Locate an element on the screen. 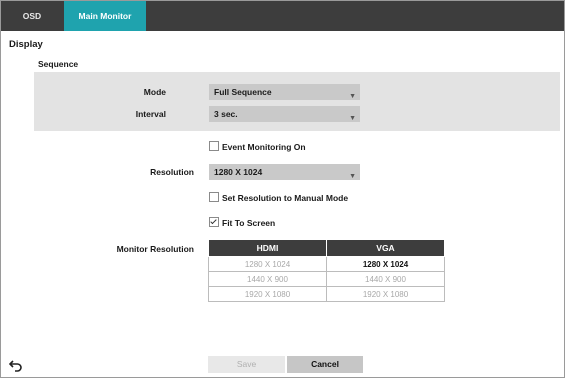  resolution-cell-selected: 1280 X 1024 is located at coordinates (385, 264).